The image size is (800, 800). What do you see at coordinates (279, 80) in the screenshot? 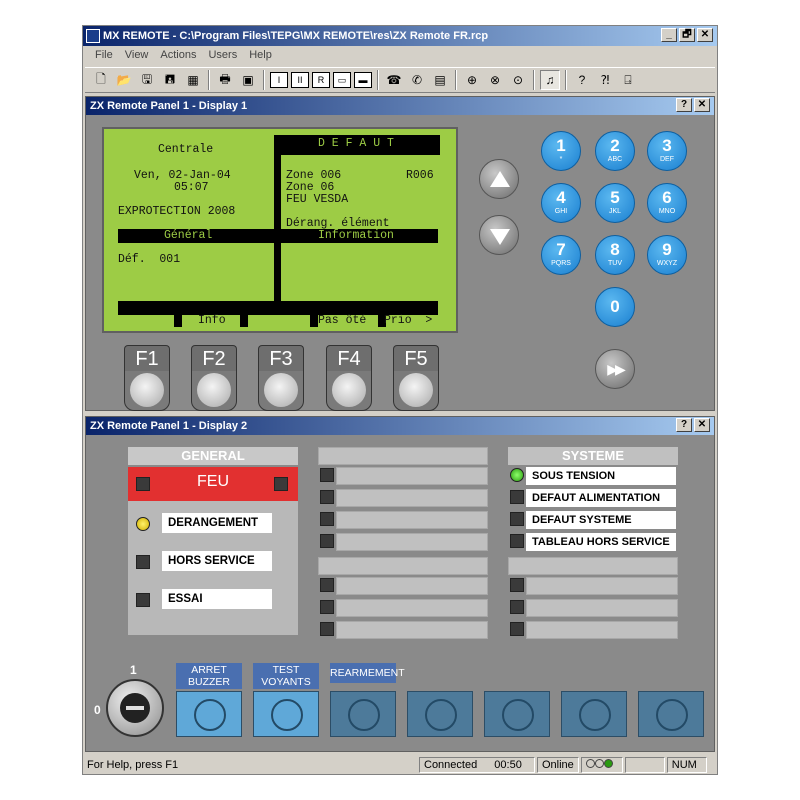
I see `level-1-icon: I` at bounding box center [279, 80].